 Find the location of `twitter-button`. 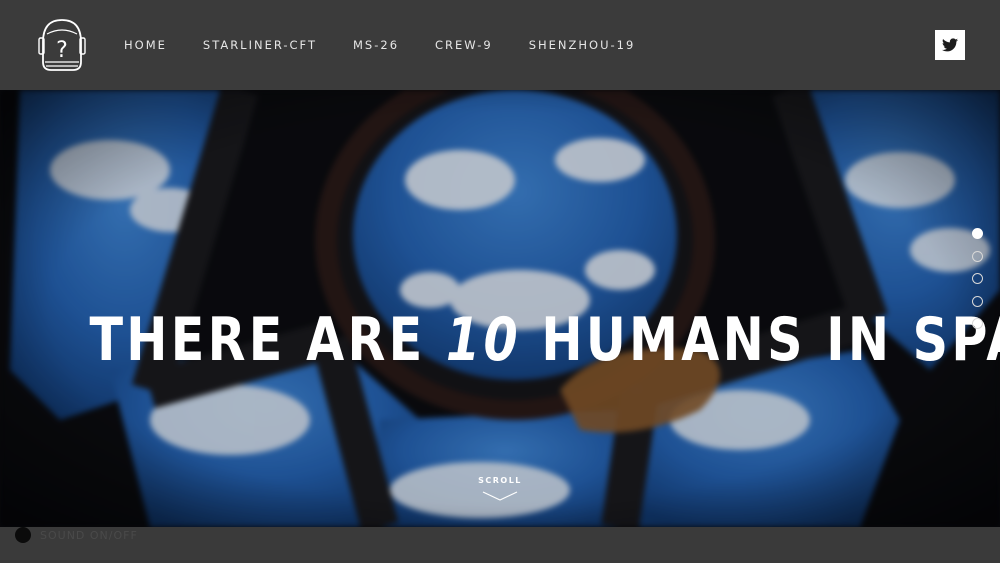

twitter-button is located at coordinates (950, 45).